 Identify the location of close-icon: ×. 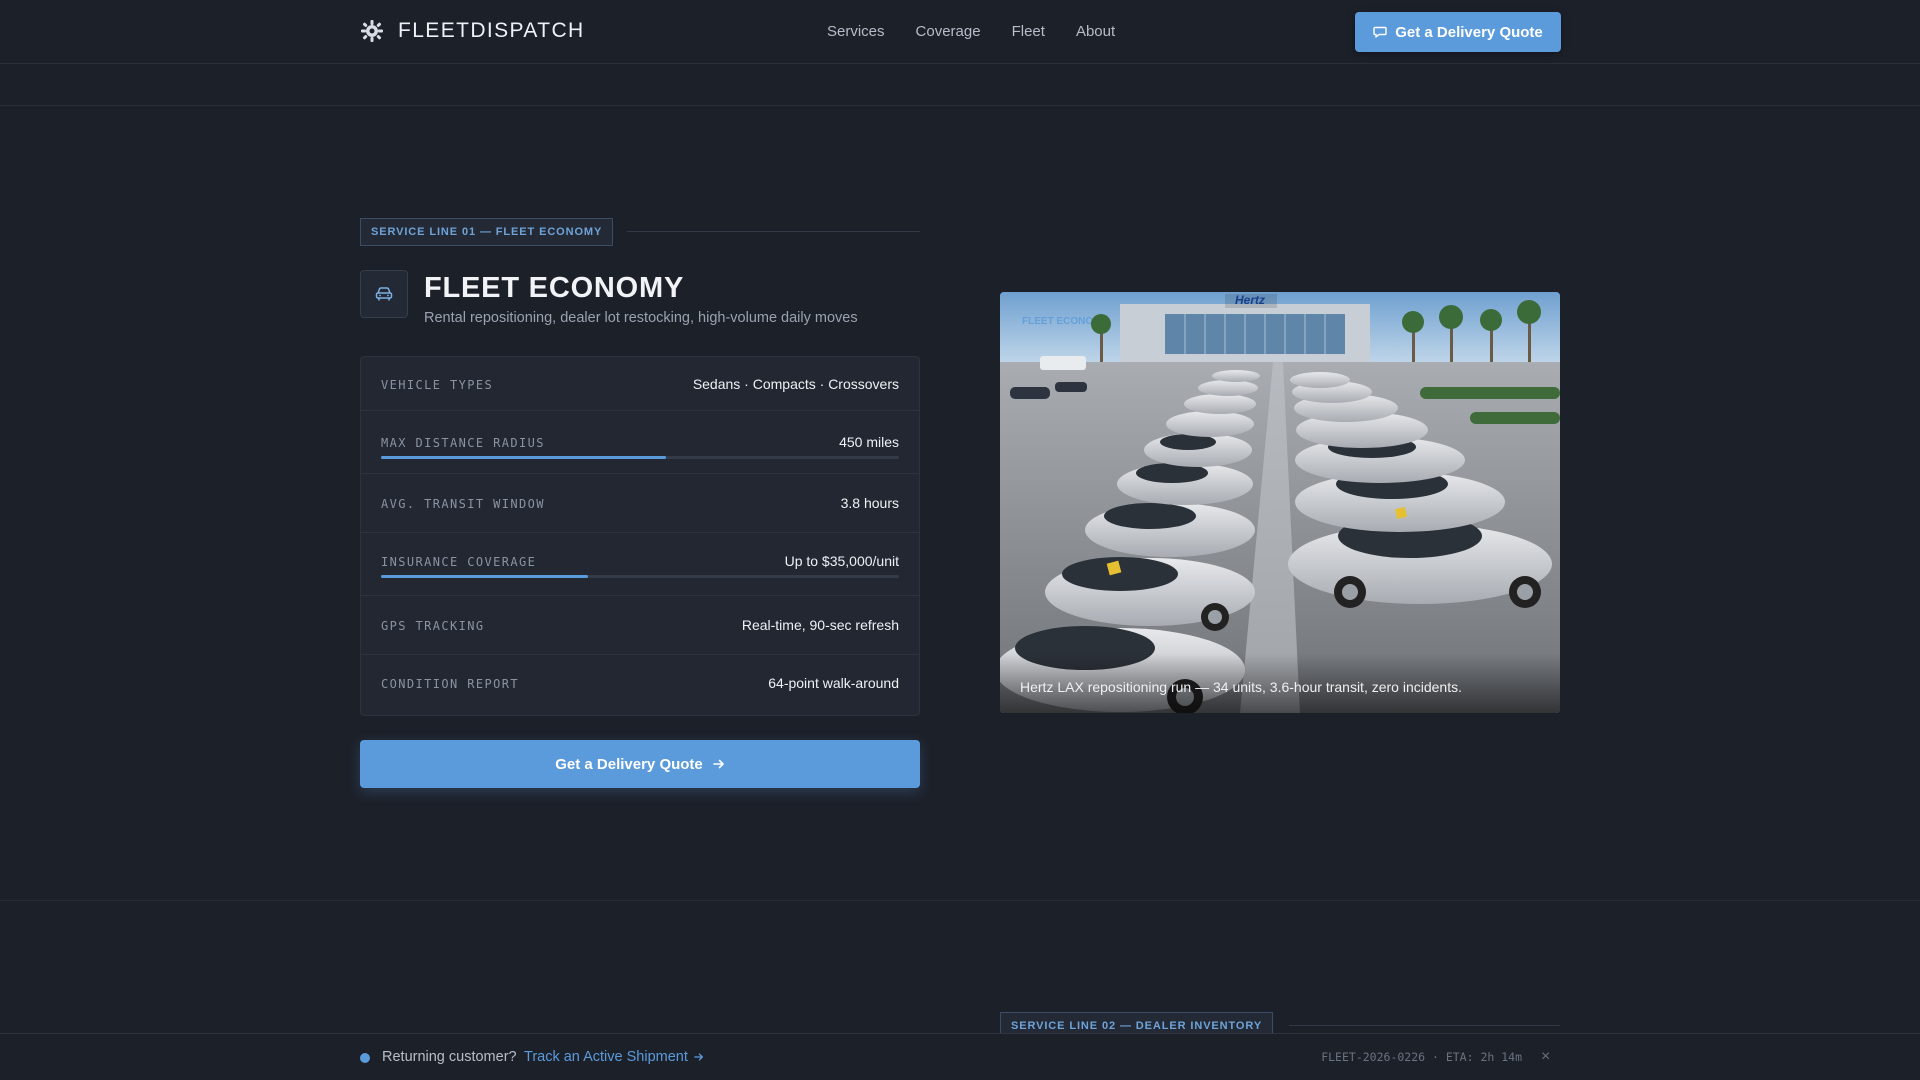
(1545, 1057).